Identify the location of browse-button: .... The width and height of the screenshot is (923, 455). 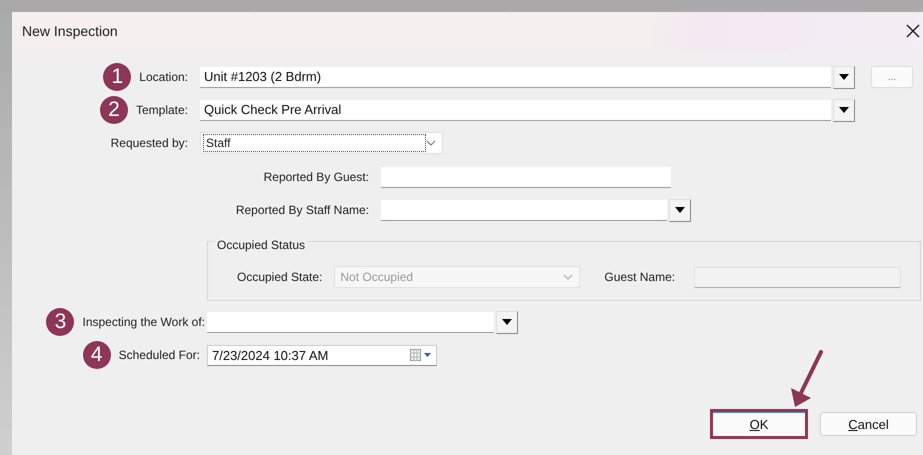
(892, 77).